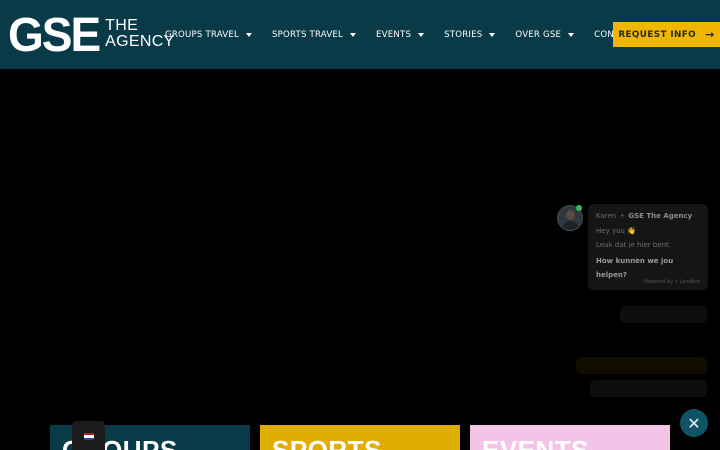 Image resolution: width=720 pixels, height=450 pixels. What do you see at coordinates (54, 34) in the screenshot?
I see `logo-mark: GSE` at bounding box center [54, 34].